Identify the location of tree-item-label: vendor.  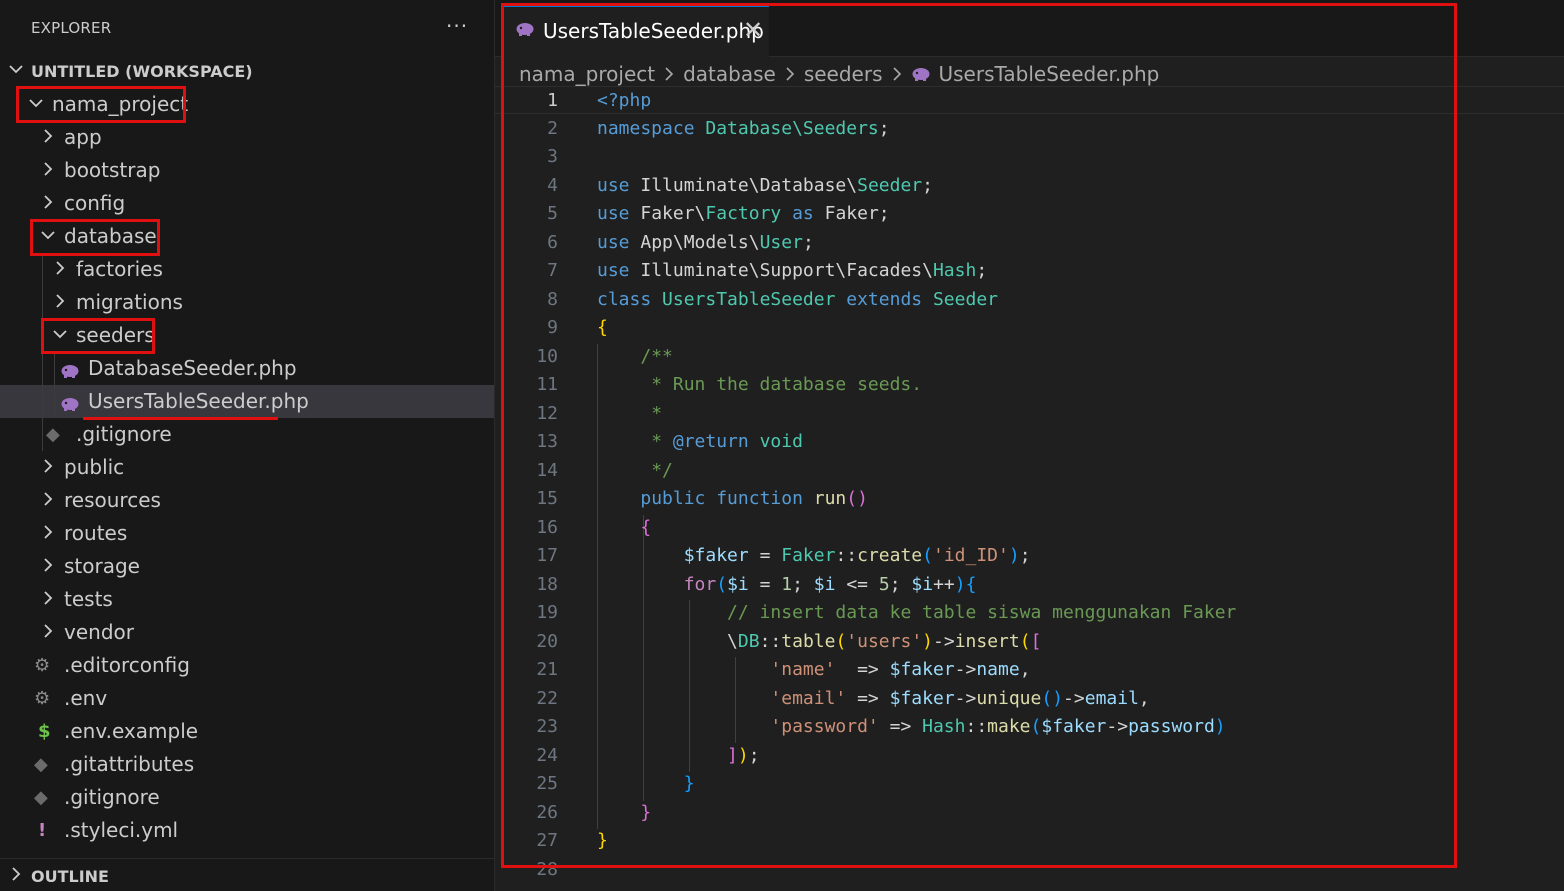
(99, 632).